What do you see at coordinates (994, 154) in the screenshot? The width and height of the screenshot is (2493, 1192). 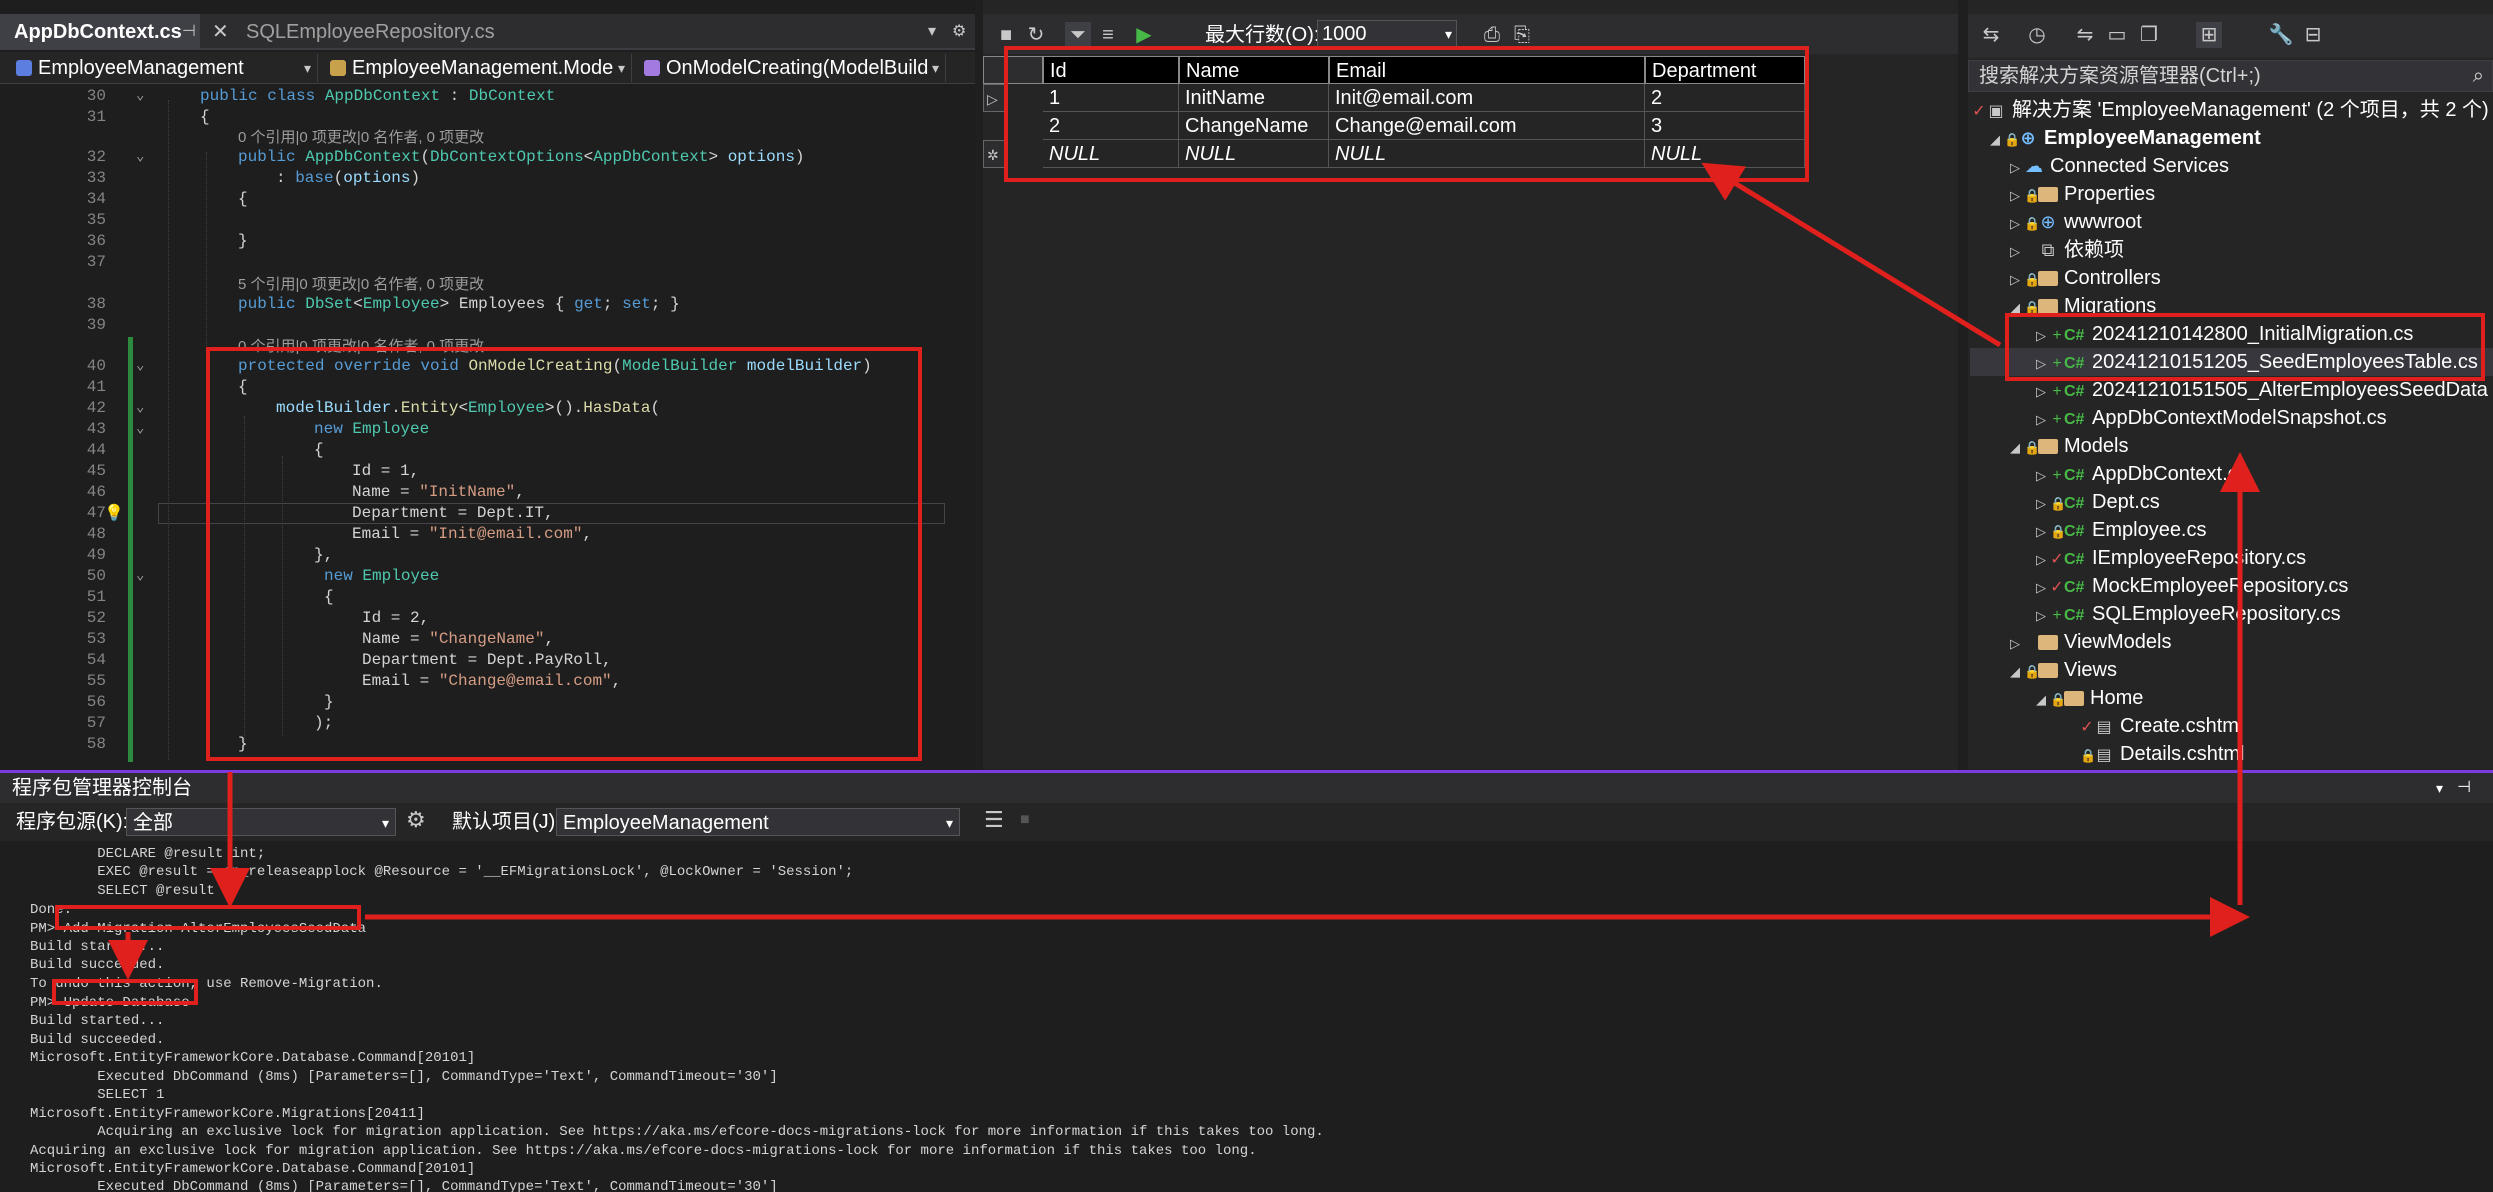 I see `new-row-icon: ✲` at bounding box center [994, 154].